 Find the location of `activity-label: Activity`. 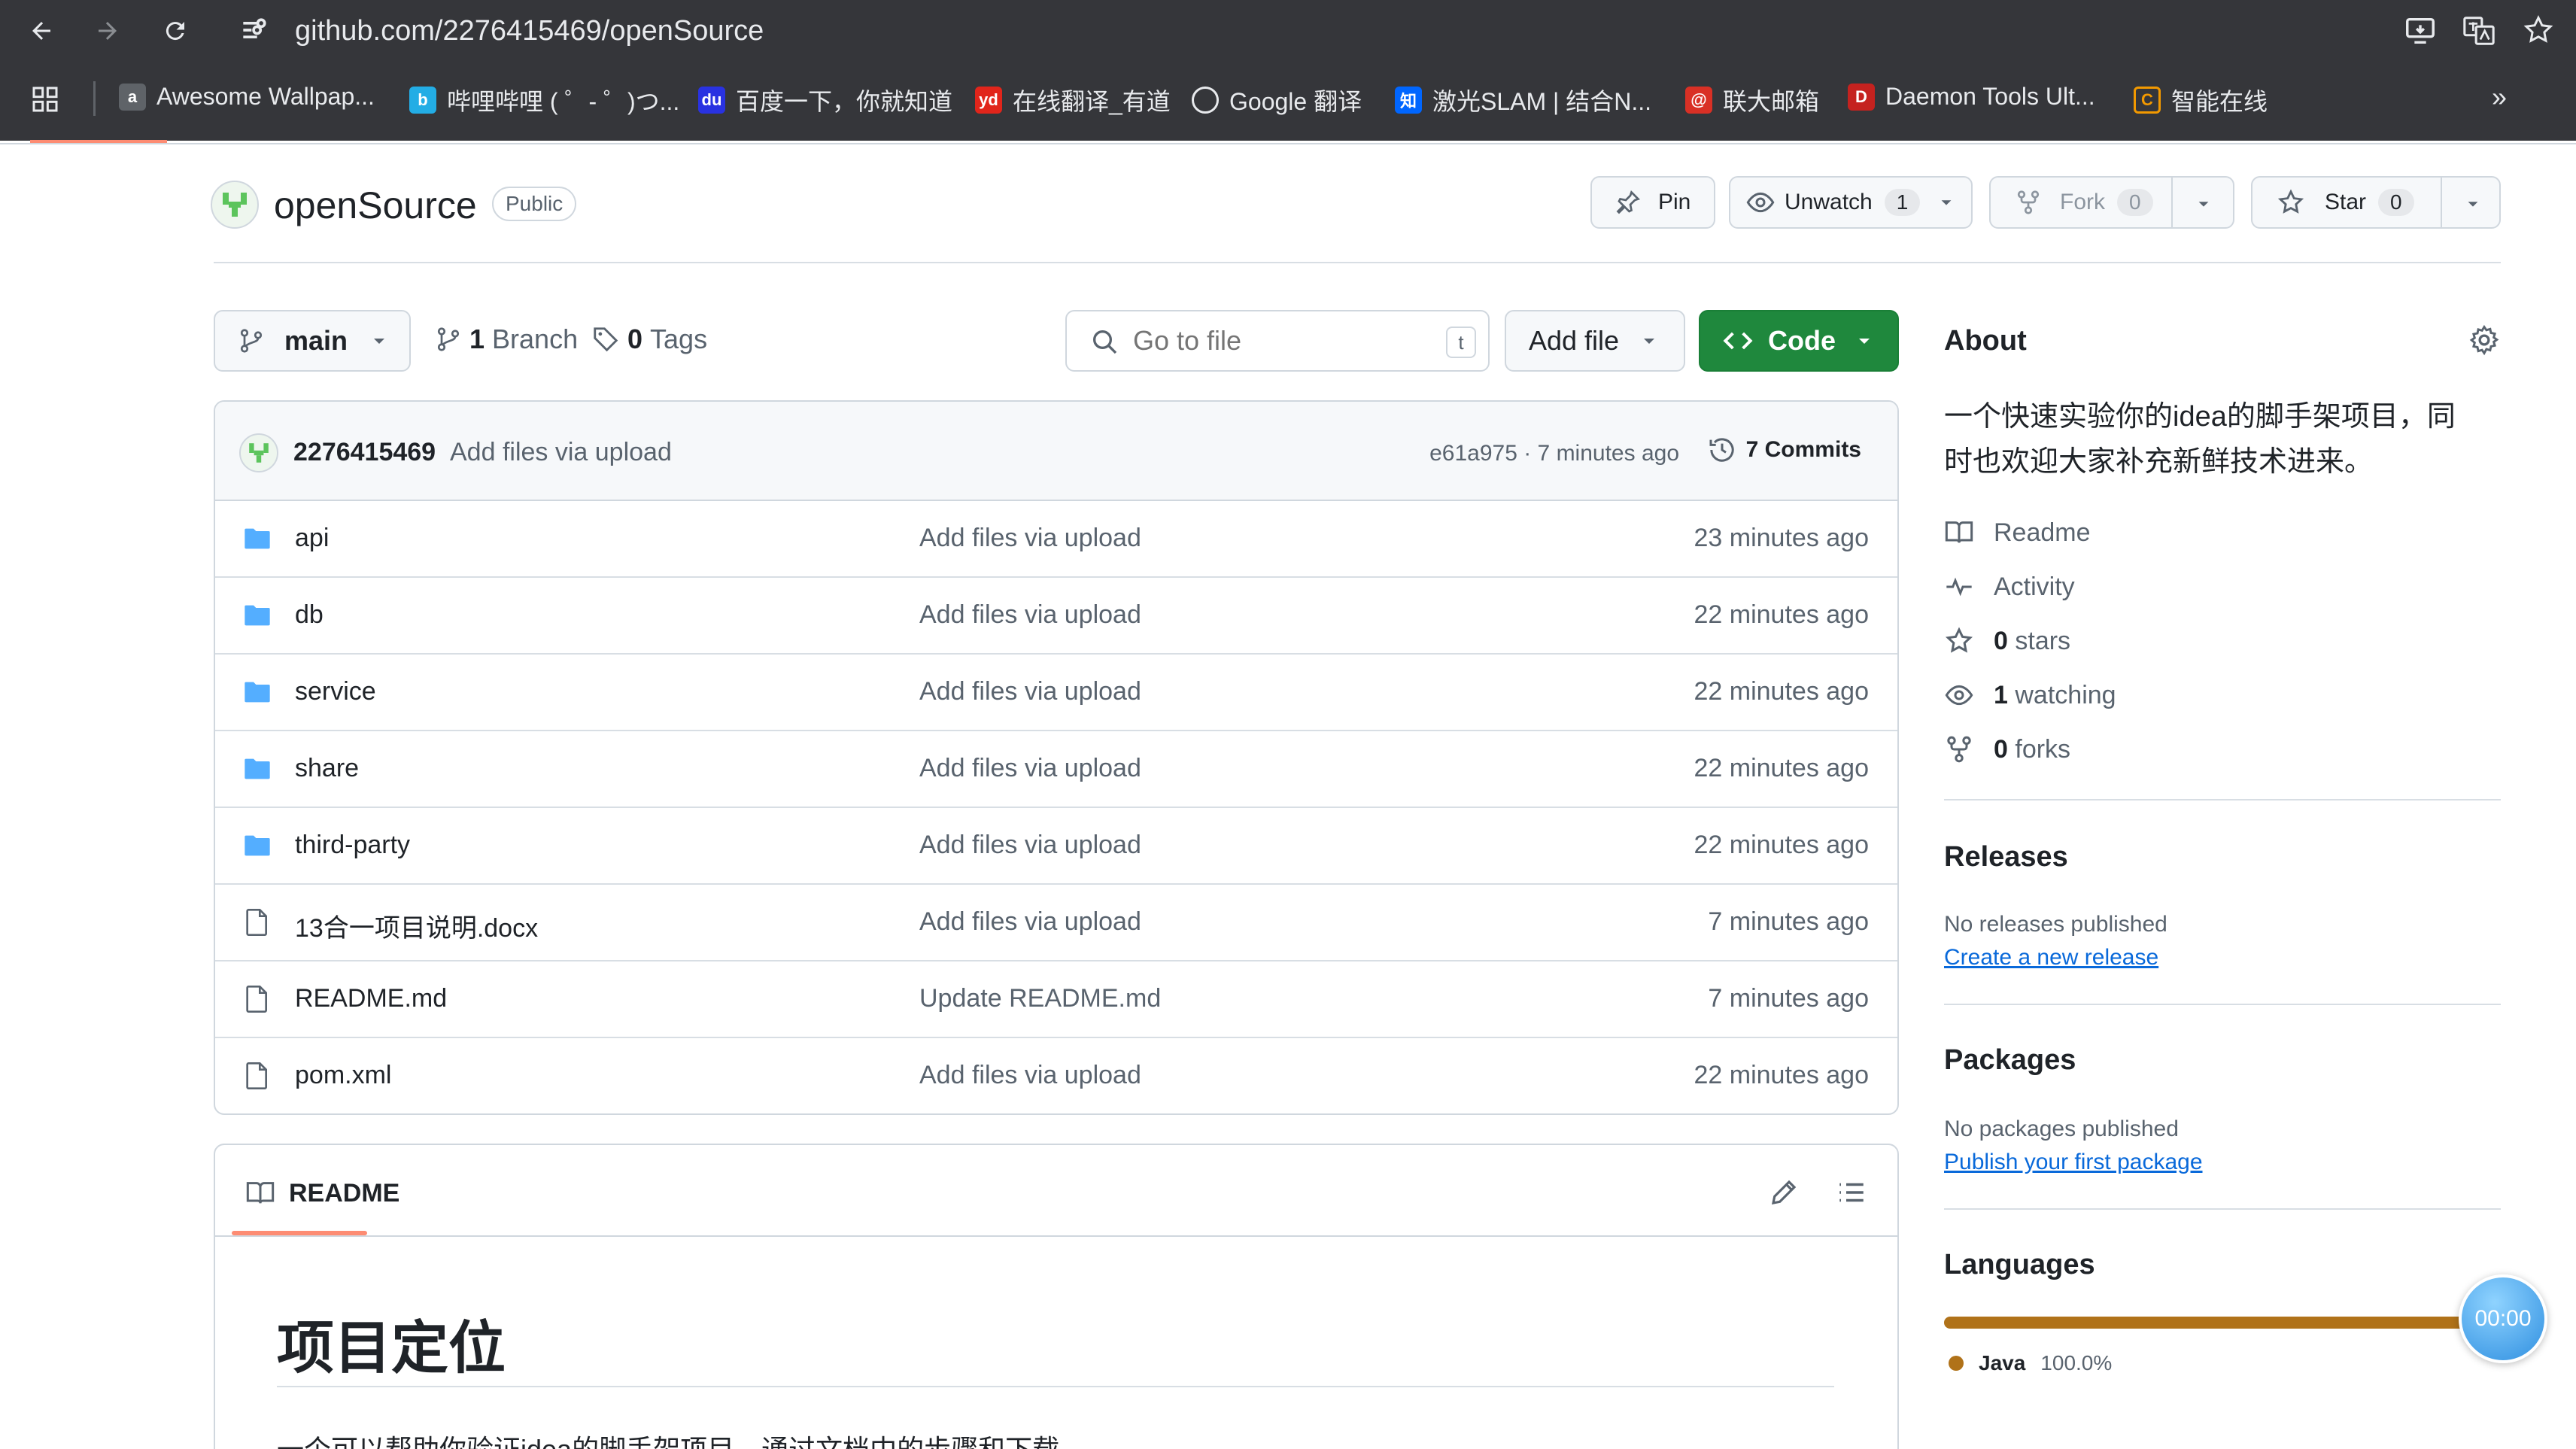

activity-label: Activity is located at coordinates (2034, 586).